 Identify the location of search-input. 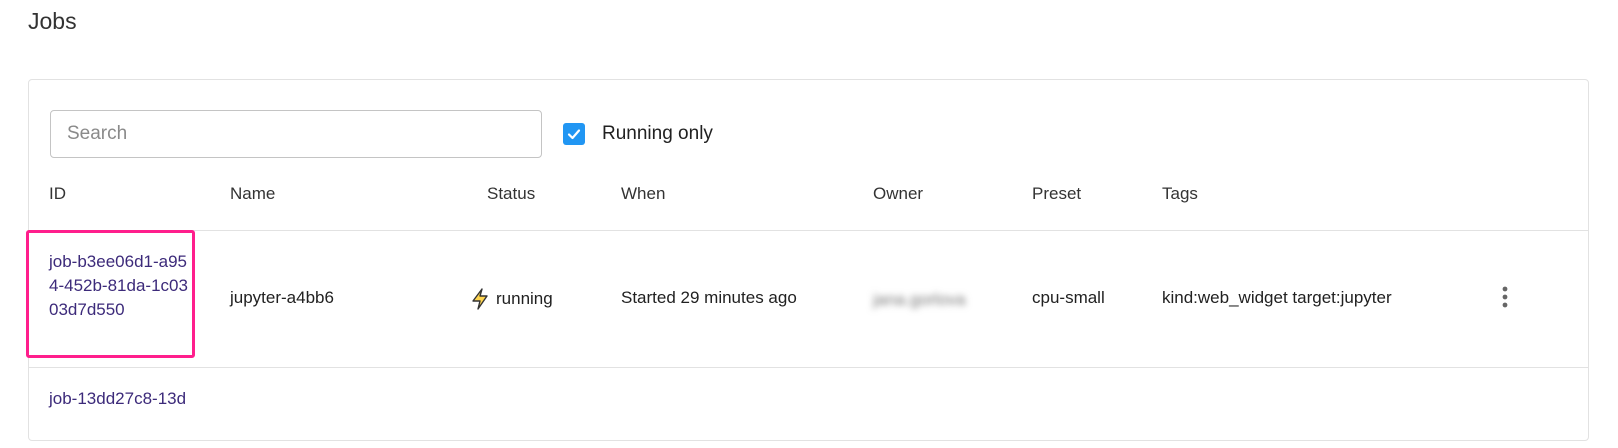
(296, 134).